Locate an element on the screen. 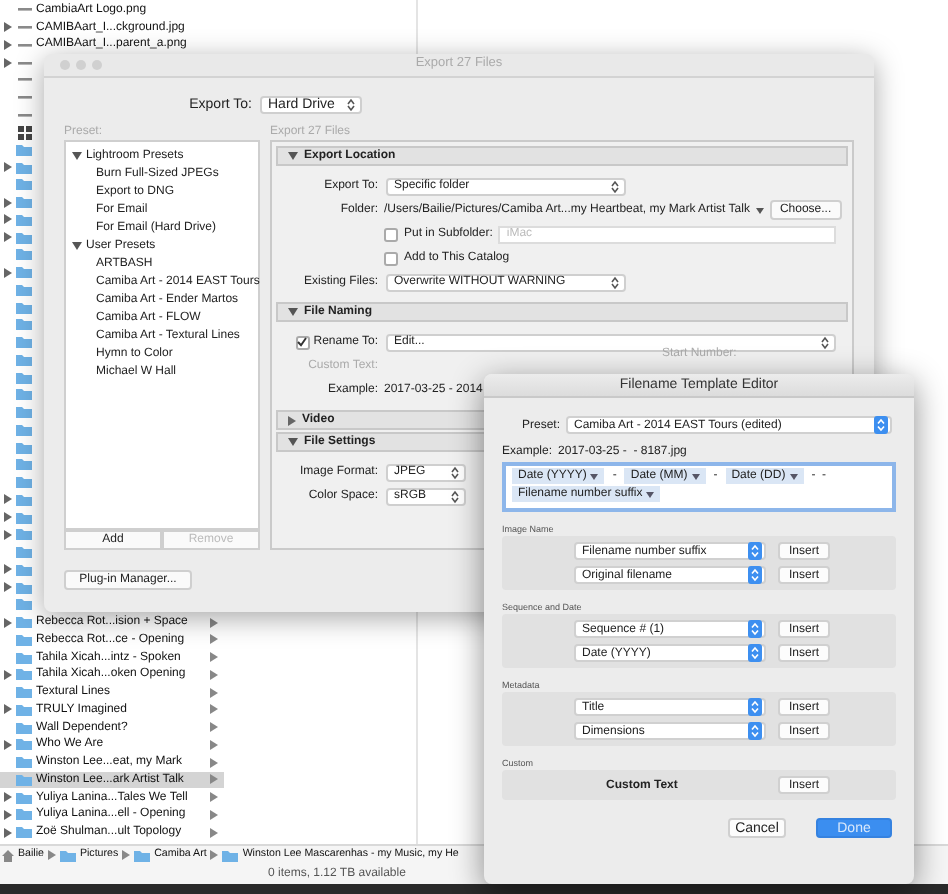 The height and width of the screenshot is (894, 948). window-close-button is located at coordinates (65, 65).